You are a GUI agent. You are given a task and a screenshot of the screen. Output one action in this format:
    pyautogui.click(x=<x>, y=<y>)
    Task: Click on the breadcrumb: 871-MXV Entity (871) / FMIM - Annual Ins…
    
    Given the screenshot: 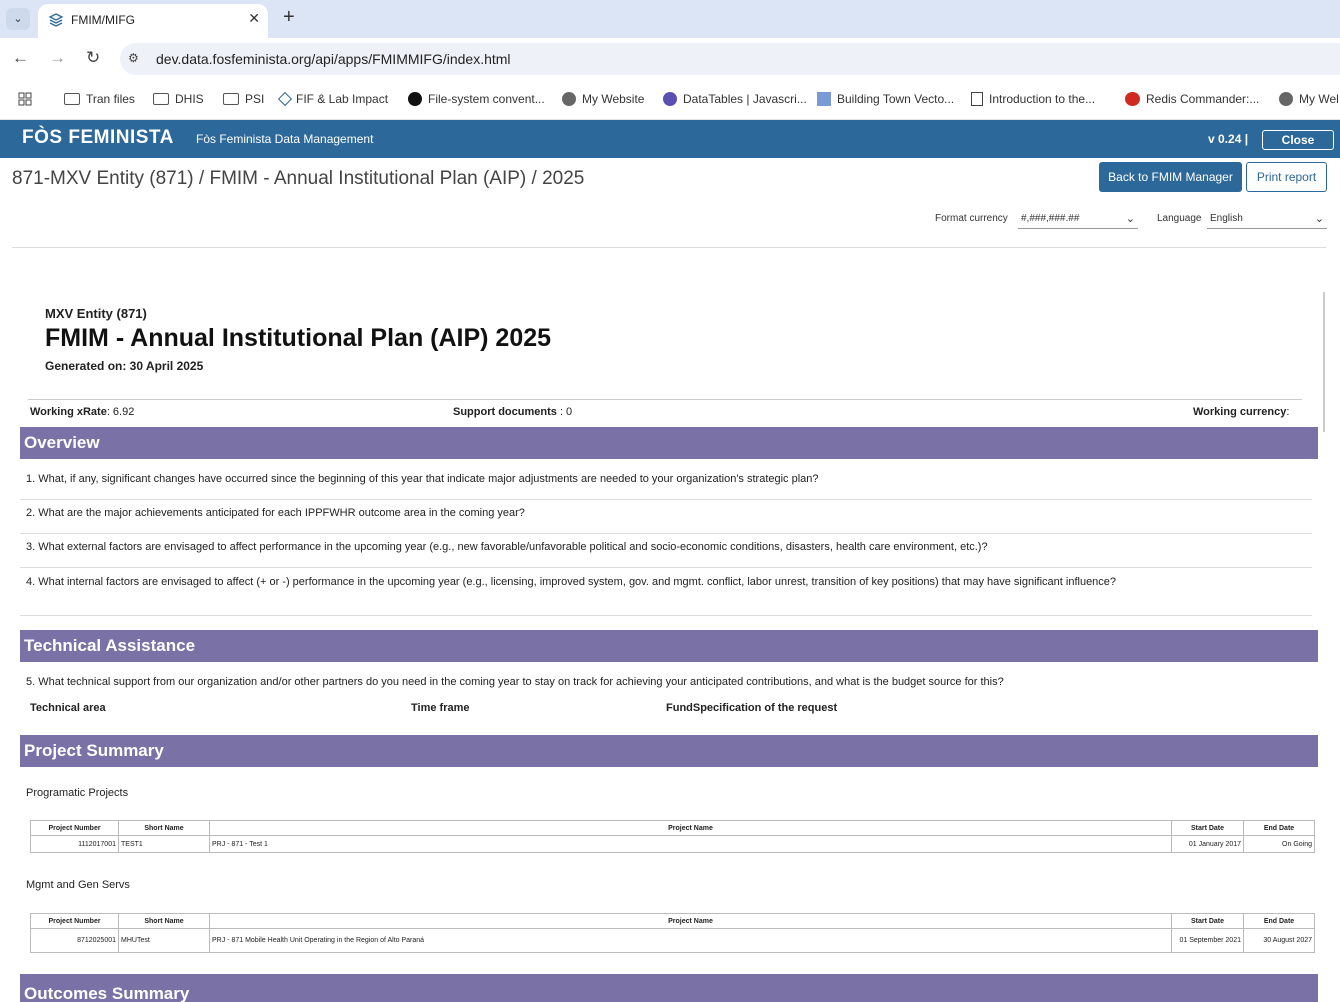 What is the action you would take?
    pyautogui.click(x=298, y=178)
    